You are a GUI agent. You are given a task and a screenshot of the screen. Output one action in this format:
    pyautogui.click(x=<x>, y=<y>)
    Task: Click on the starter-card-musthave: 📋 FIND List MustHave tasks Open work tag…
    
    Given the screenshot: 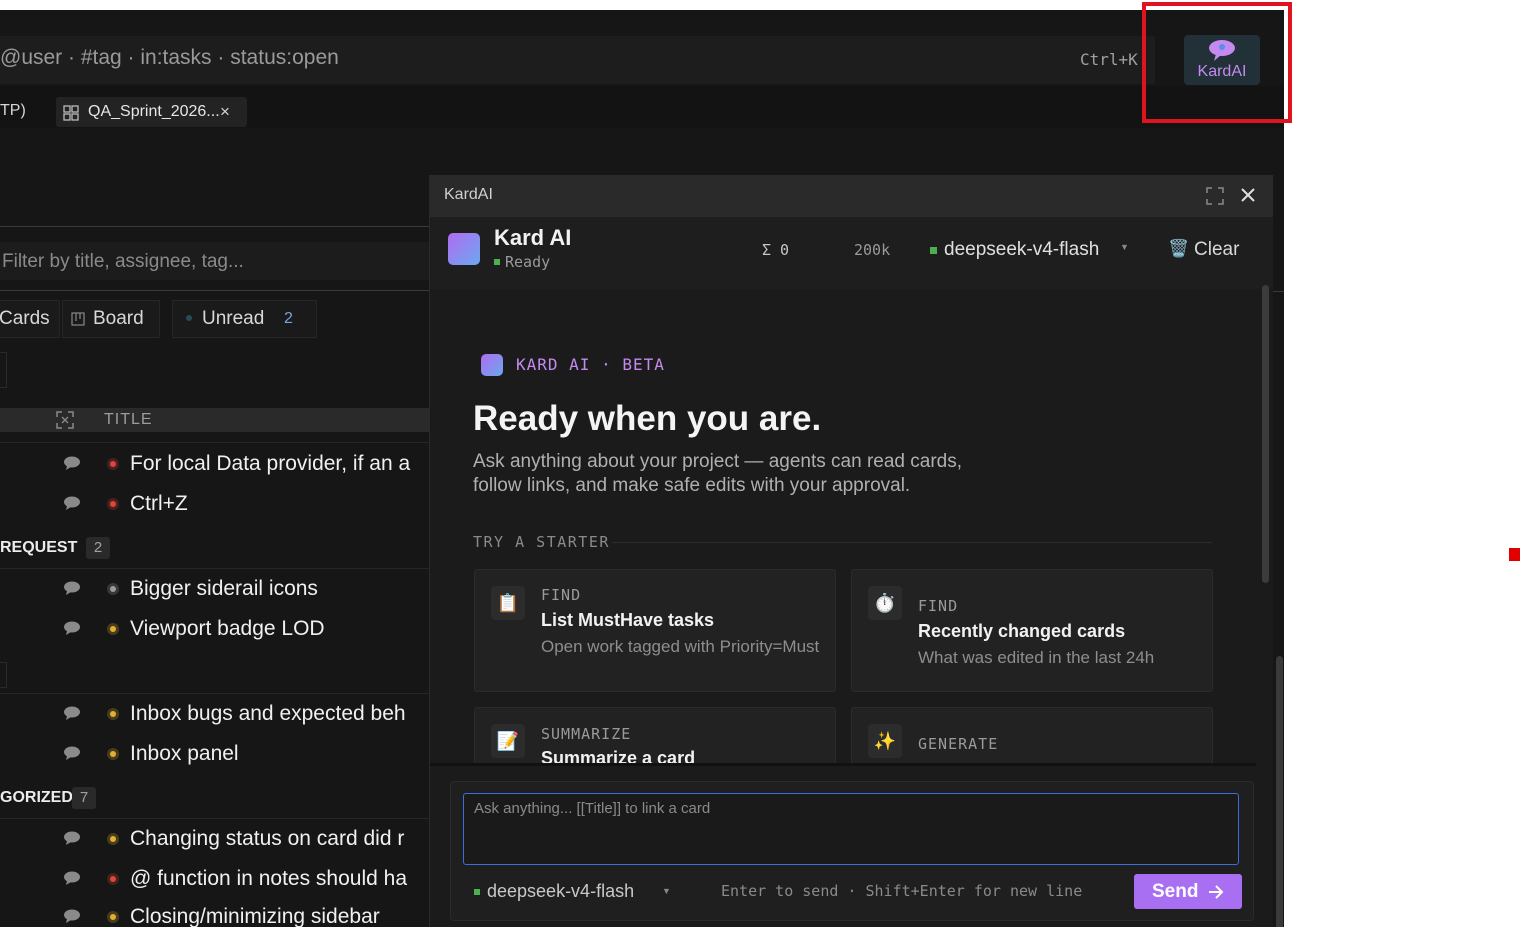 What is the action you would take?
    pyautogui.click(x=655, y=630)
    